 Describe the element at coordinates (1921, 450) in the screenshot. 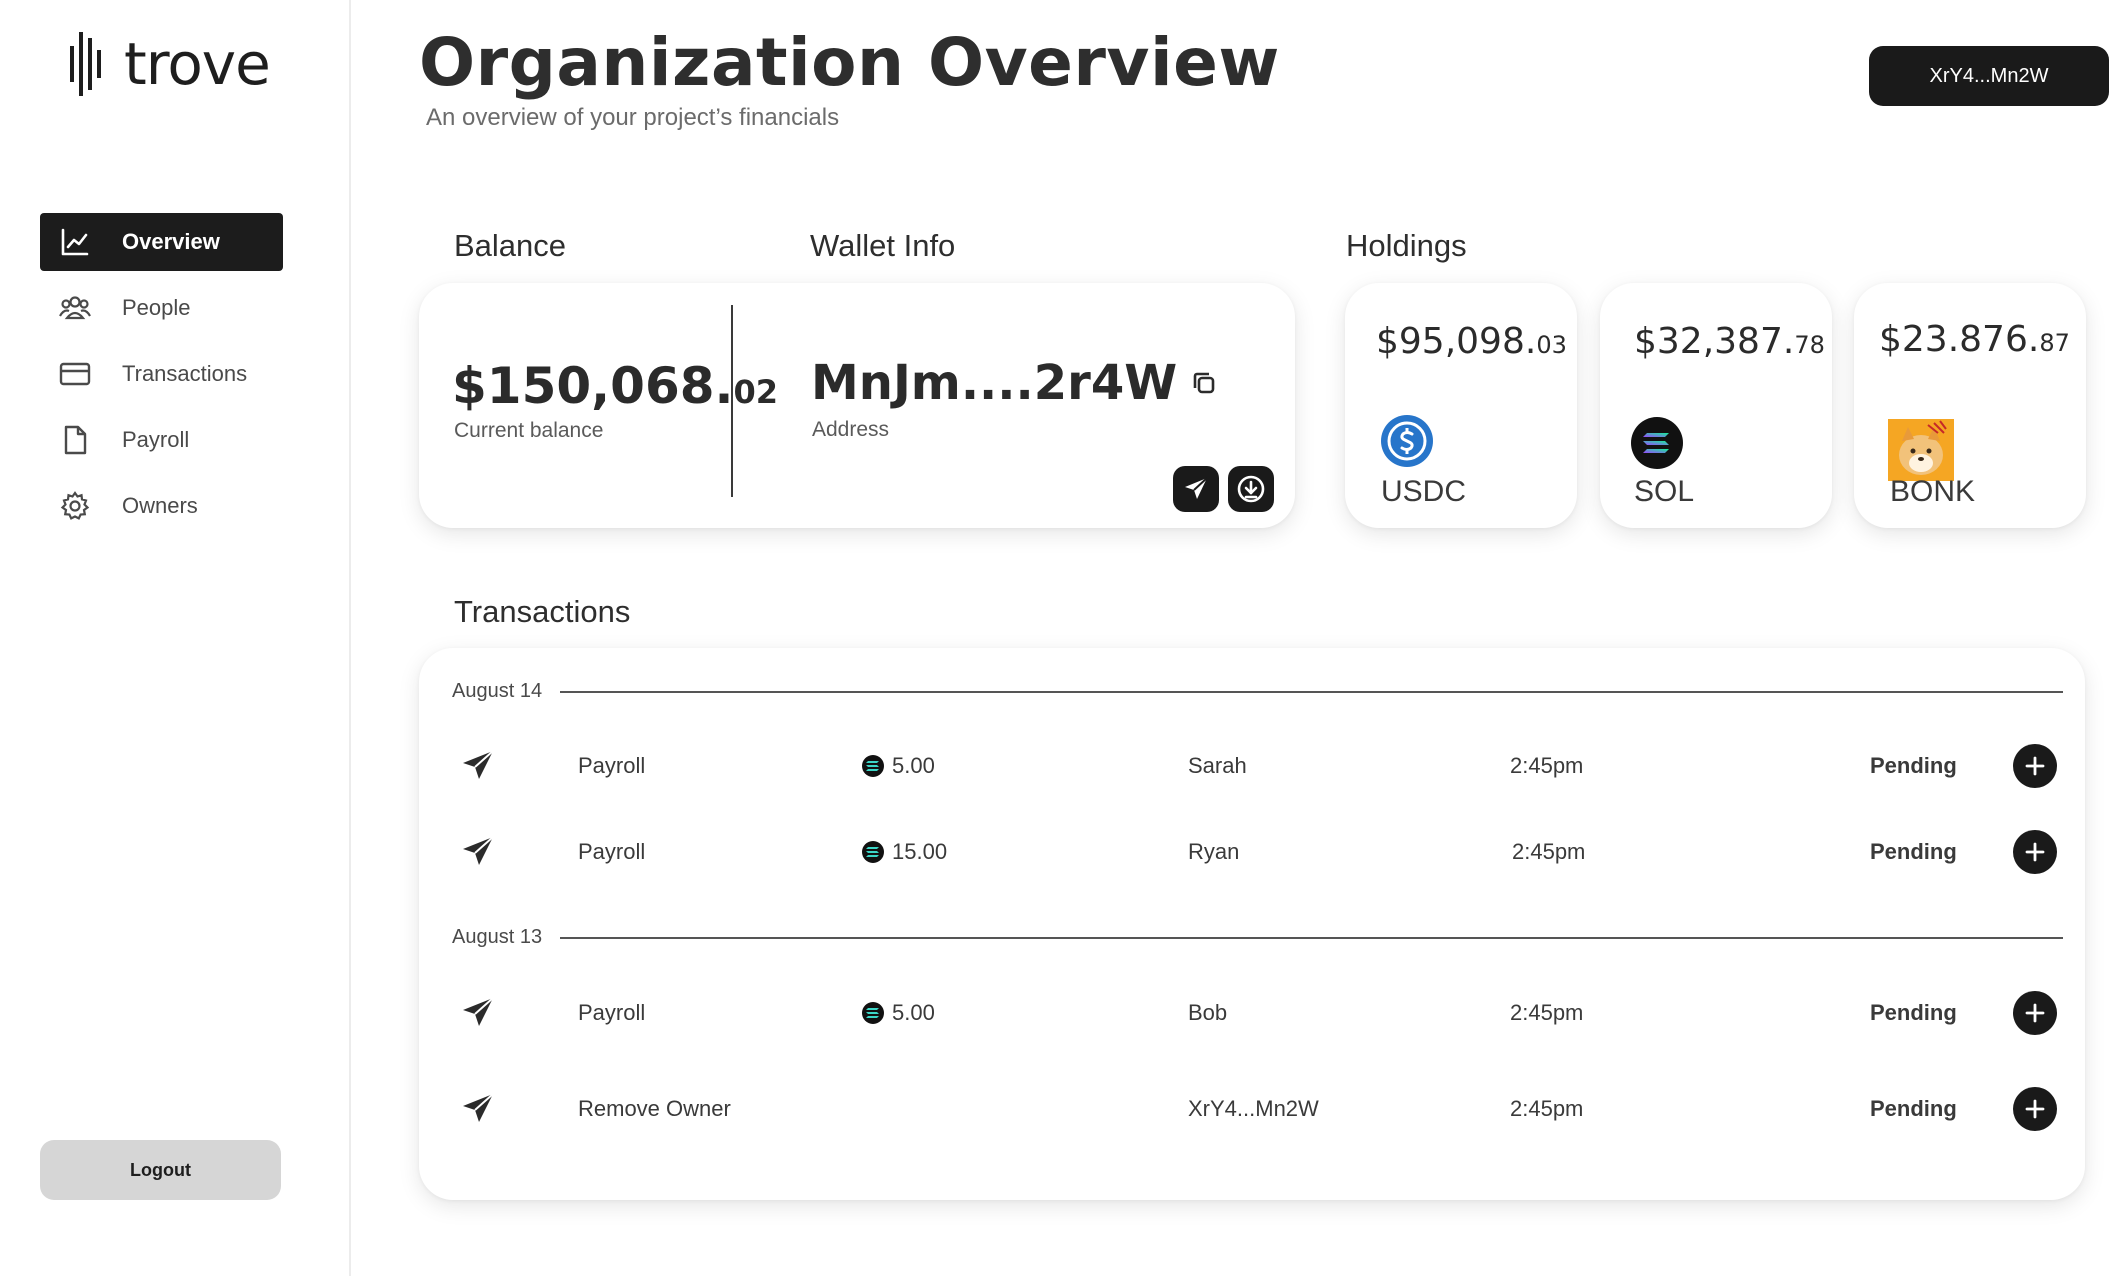

I see `bonk-icon` at that location.